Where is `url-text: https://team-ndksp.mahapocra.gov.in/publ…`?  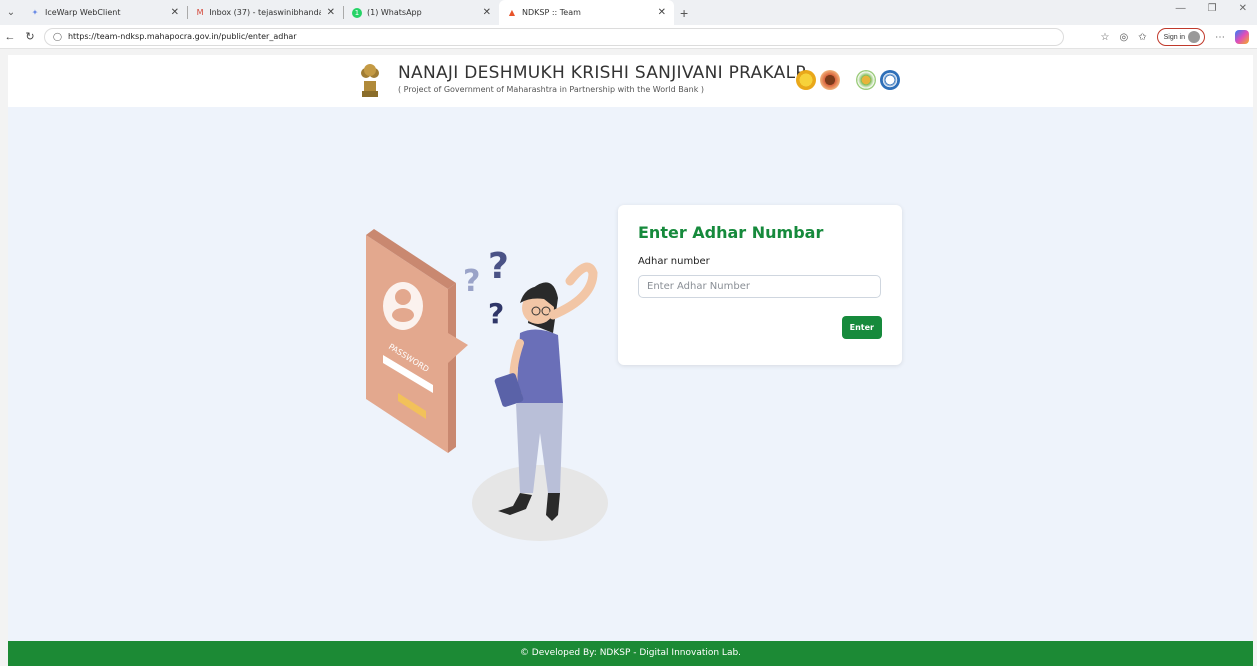 url-text: https://team-ndksp.mahapocra.gov.in/publ… is located at coordinates (182, 36).